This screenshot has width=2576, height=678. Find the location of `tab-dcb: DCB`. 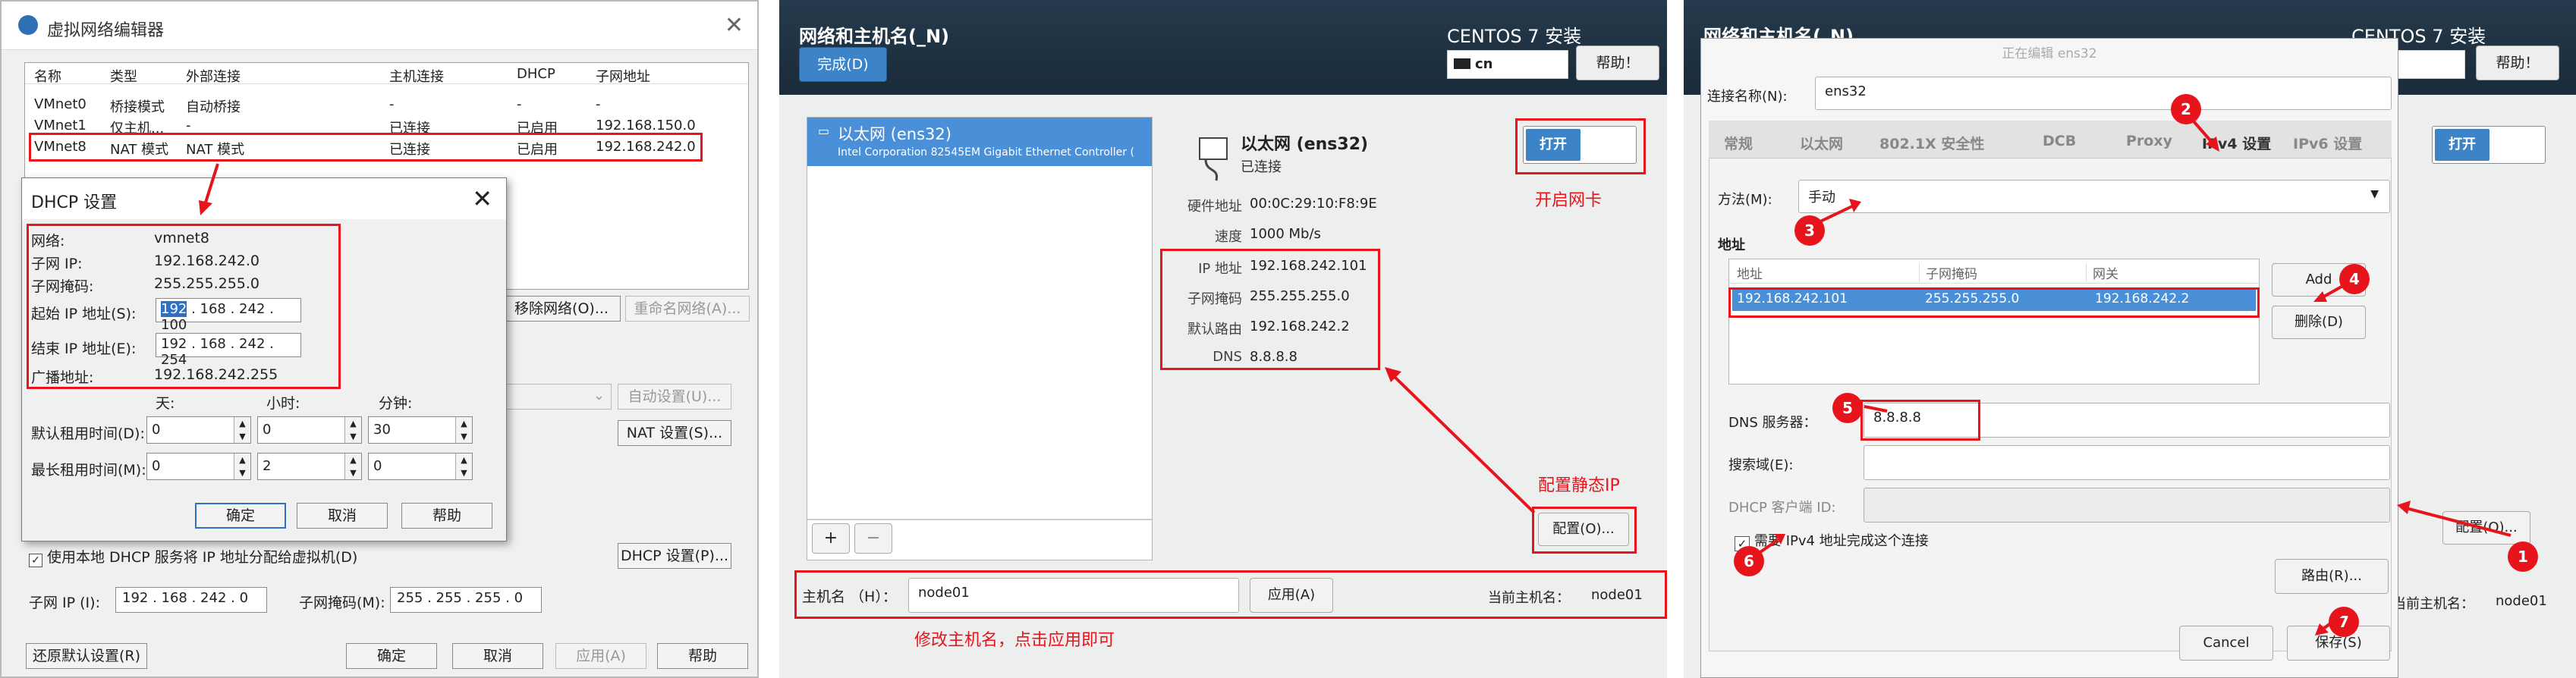

tab-dcb: DCB is located at coordinates (2059, 141).